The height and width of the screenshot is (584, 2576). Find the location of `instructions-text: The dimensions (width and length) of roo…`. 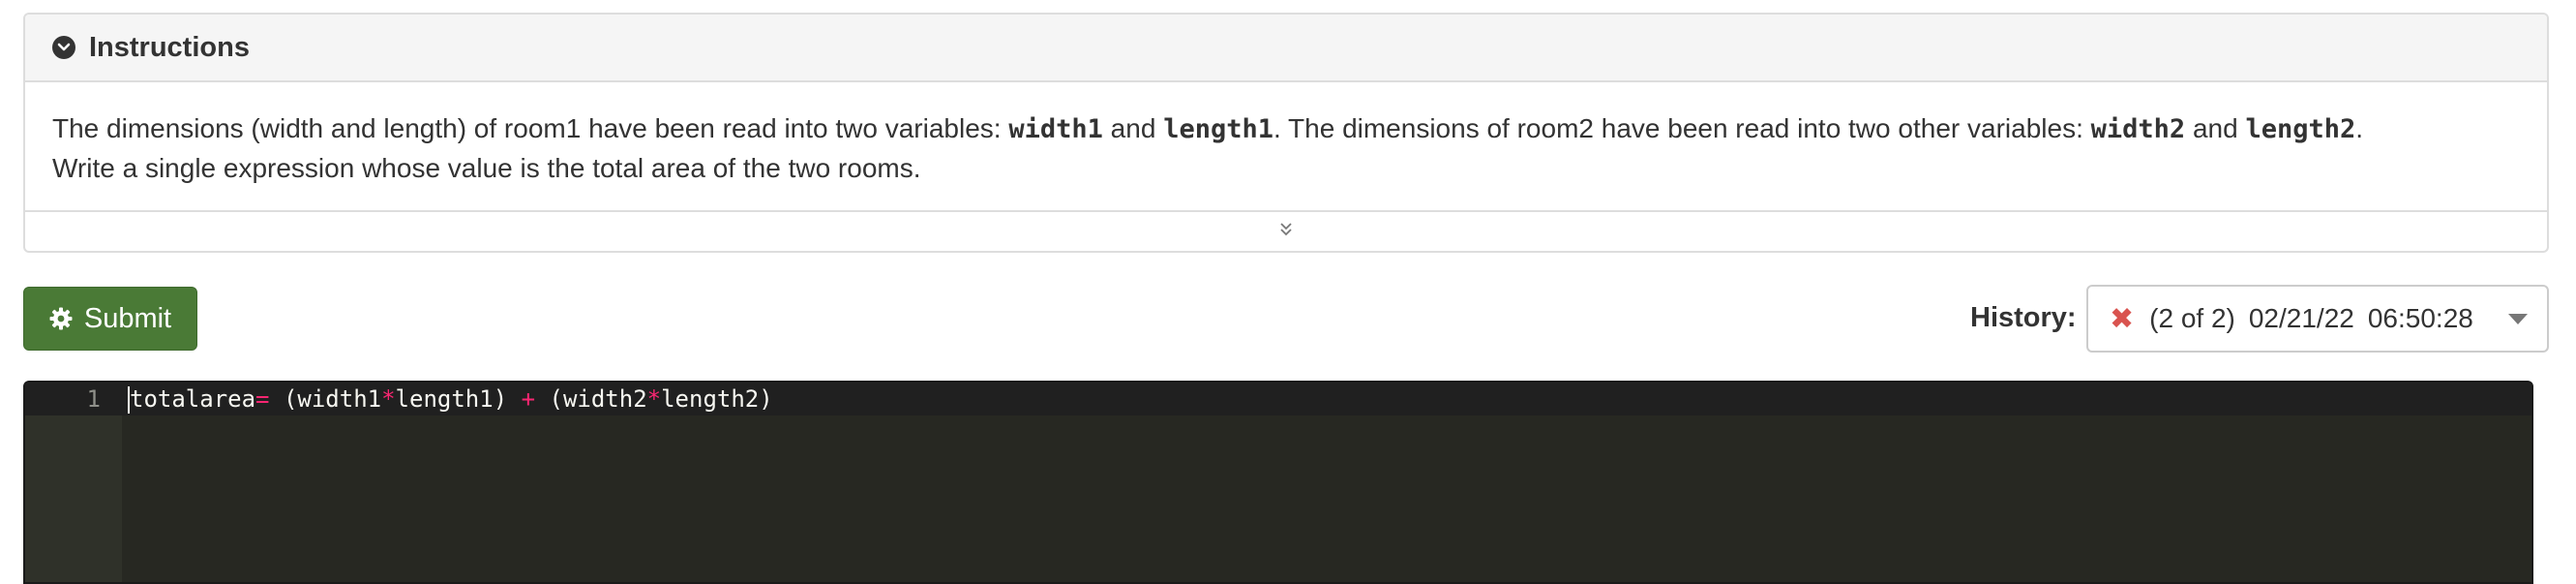

instructions-text: The dimensions (width and length) of roo… is located at coordinates (468, 128).